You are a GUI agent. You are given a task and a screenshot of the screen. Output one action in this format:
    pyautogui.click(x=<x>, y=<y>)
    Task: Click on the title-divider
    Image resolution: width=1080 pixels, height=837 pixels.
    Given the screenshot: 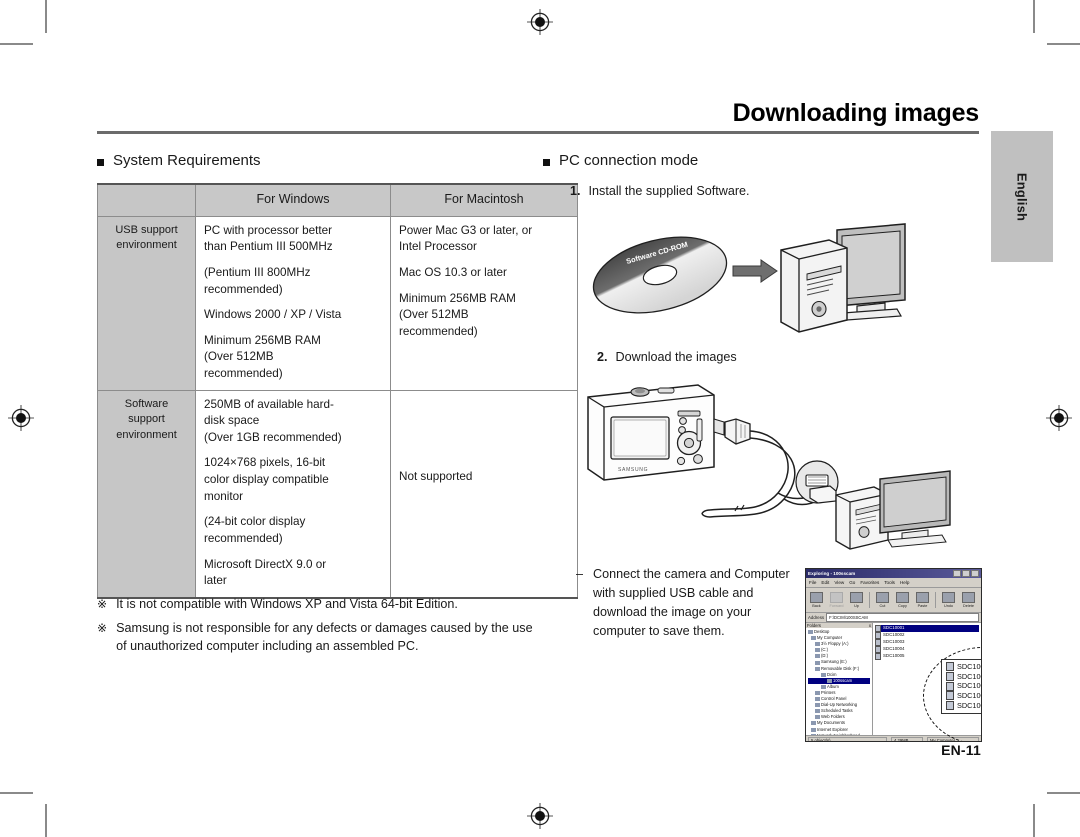 What is the action you would take?
    pyautogui.click(x=538, y=133)
    